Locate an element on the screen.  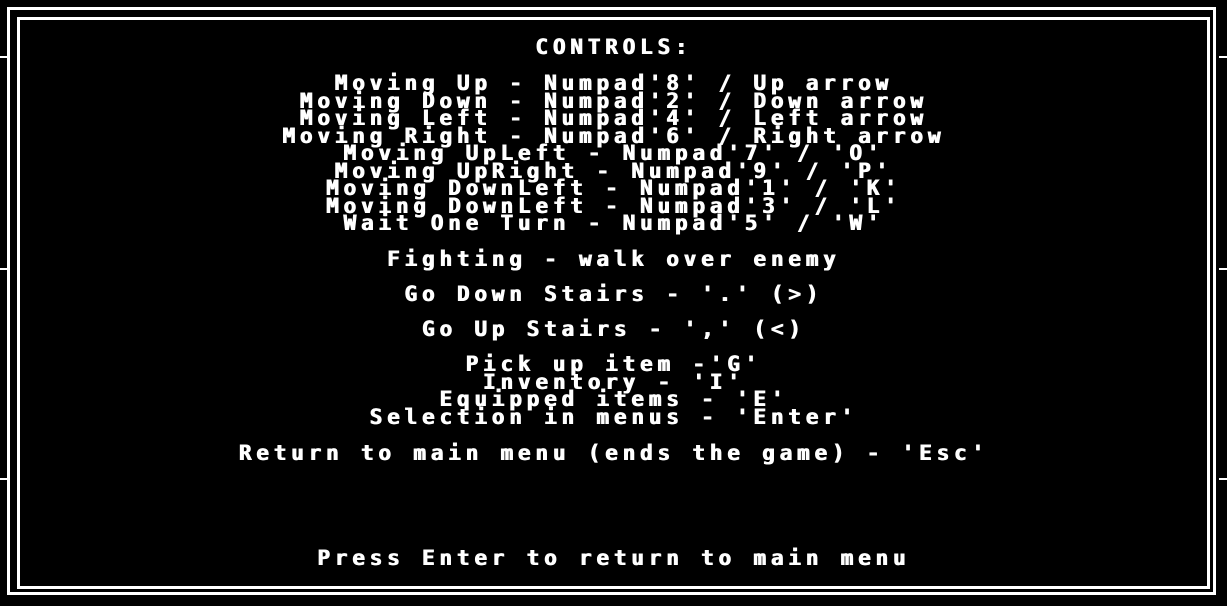
control-wait: Wait One Turn - Numpad'5' / 'W' is located at coordinates (613, 223).